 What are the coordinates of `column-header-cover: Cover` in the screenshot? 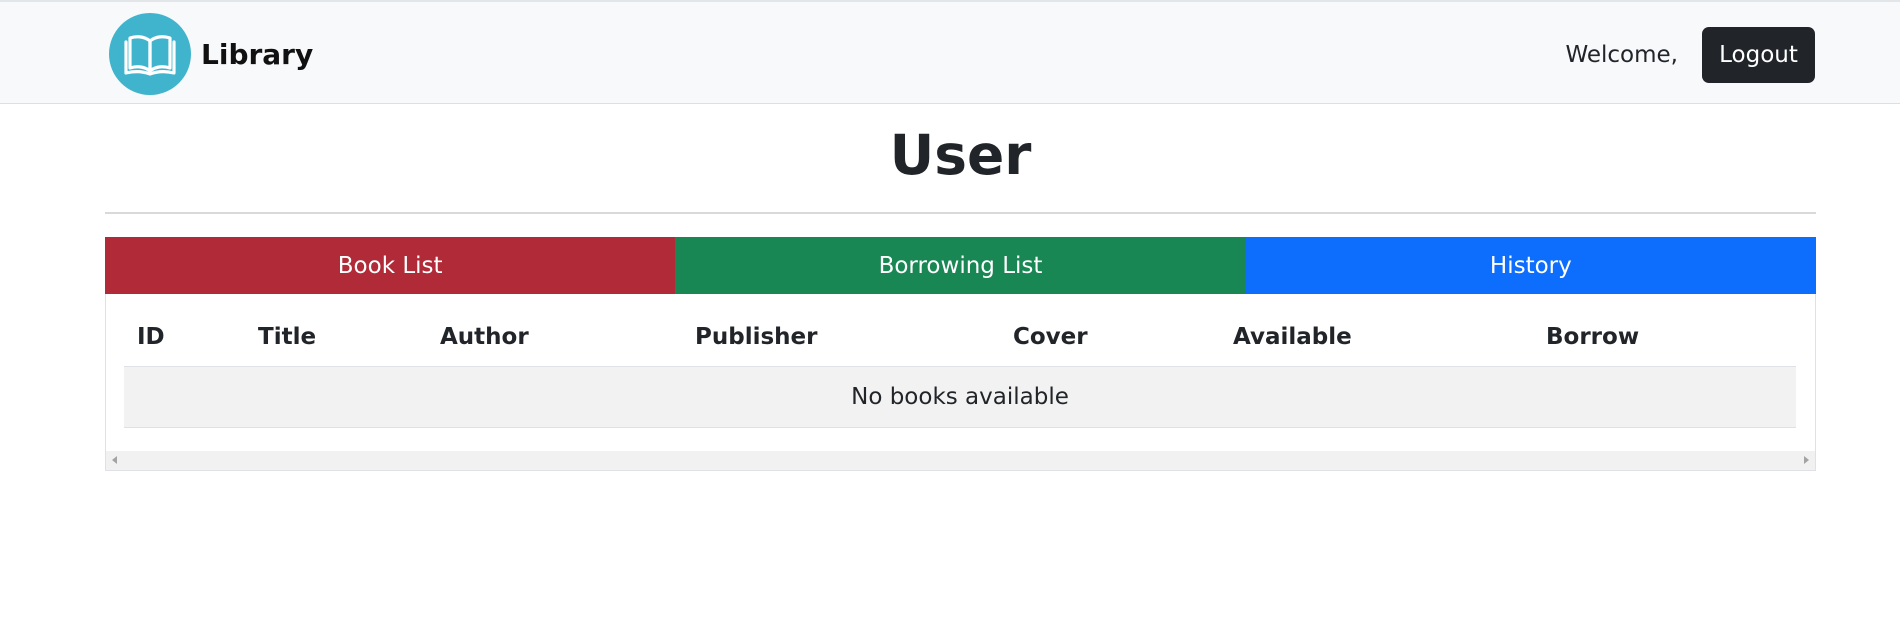 It's located at (1050, 337).